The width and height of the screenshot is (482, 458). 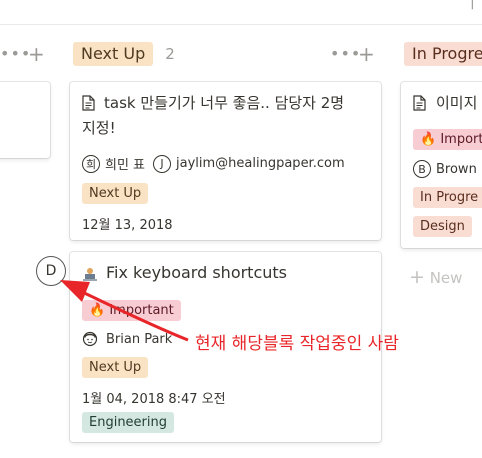 What do you see at coordinates (124, 311) in the screenshot?
I see `annotation-arrow` at bounding box center [124, 311].